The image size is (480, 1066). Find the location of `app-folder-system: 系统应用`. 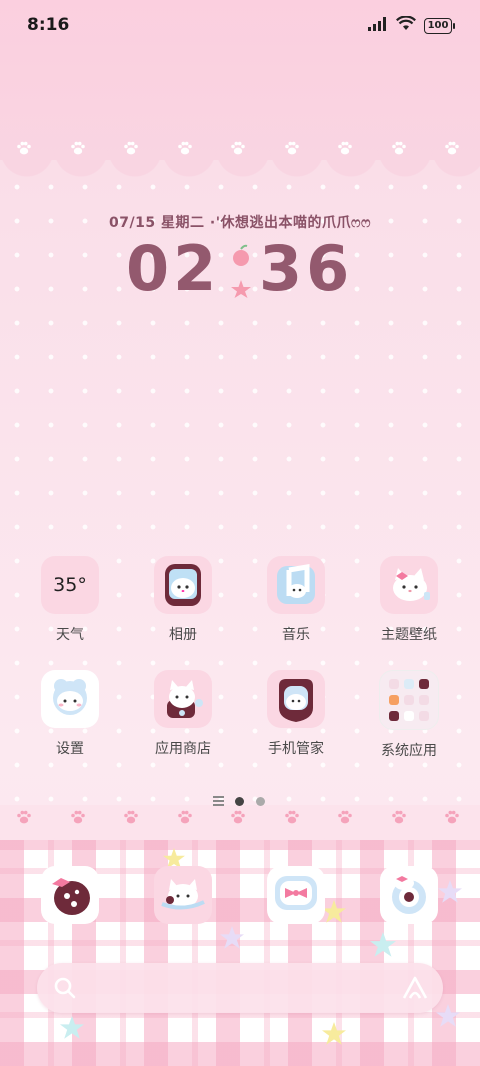

app-folder-system: 系统应用 is located at coordinates (409, 715).